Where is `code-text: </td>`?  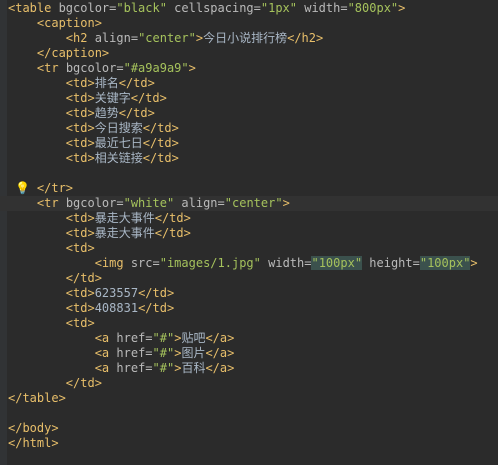
code-text: </td> is located at coordinates (55, 383).